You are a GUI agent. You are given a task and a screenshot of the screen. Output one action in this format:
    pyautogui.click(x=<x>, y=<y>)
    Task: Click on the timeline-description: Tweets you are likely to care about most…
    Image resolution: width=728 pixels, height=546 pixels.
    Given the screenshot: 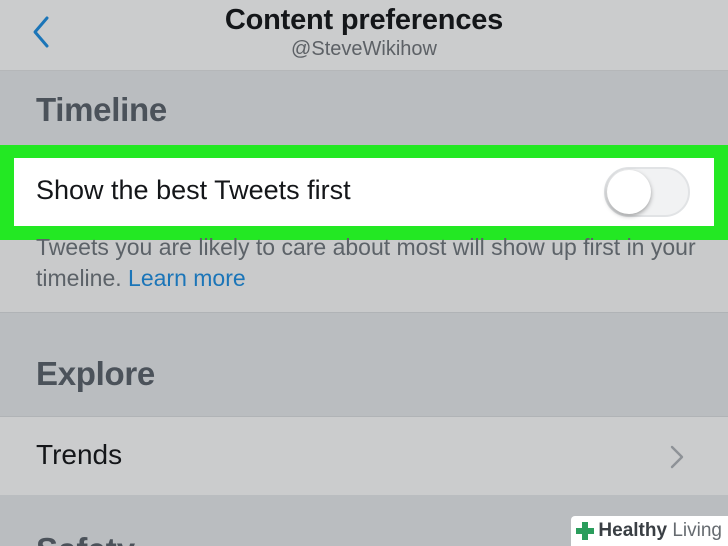 What is the action you would take?
    pyautogui.click(x=376, y=263)
    